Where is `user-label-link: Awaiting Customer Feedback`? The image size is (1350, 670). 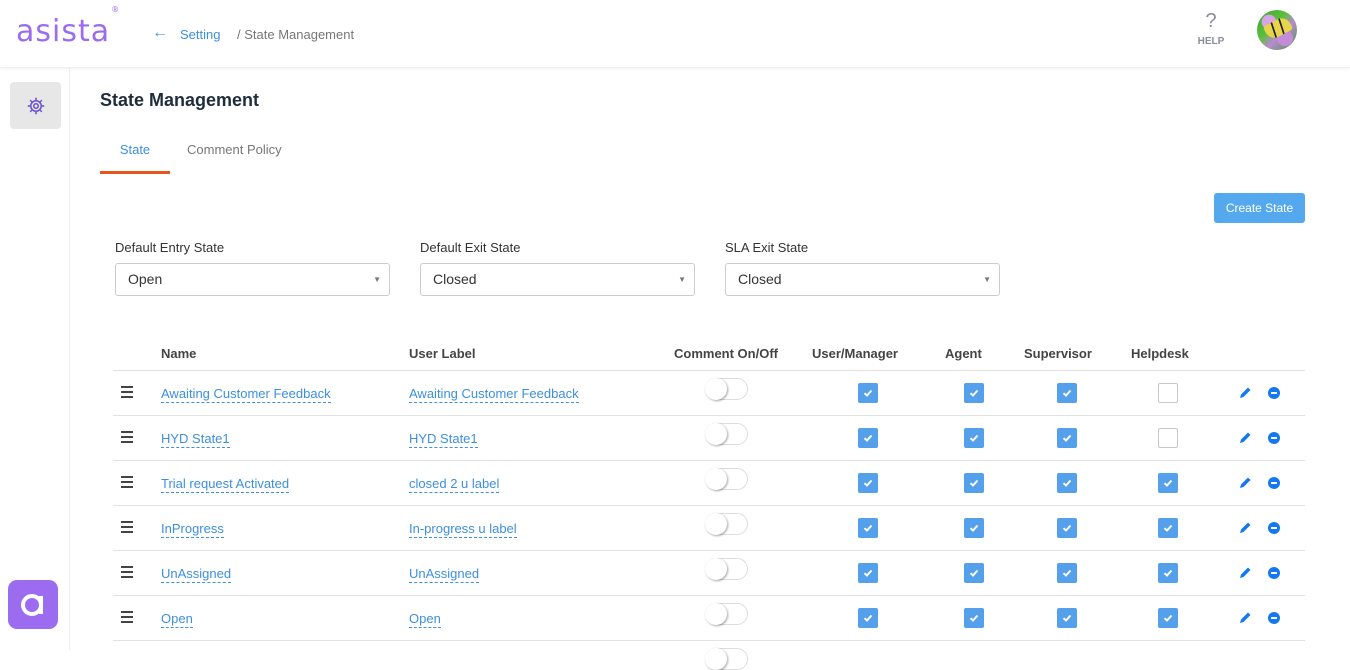 user-label-link: Awaiting Customer Feedback is located at coordinates (494, 394).